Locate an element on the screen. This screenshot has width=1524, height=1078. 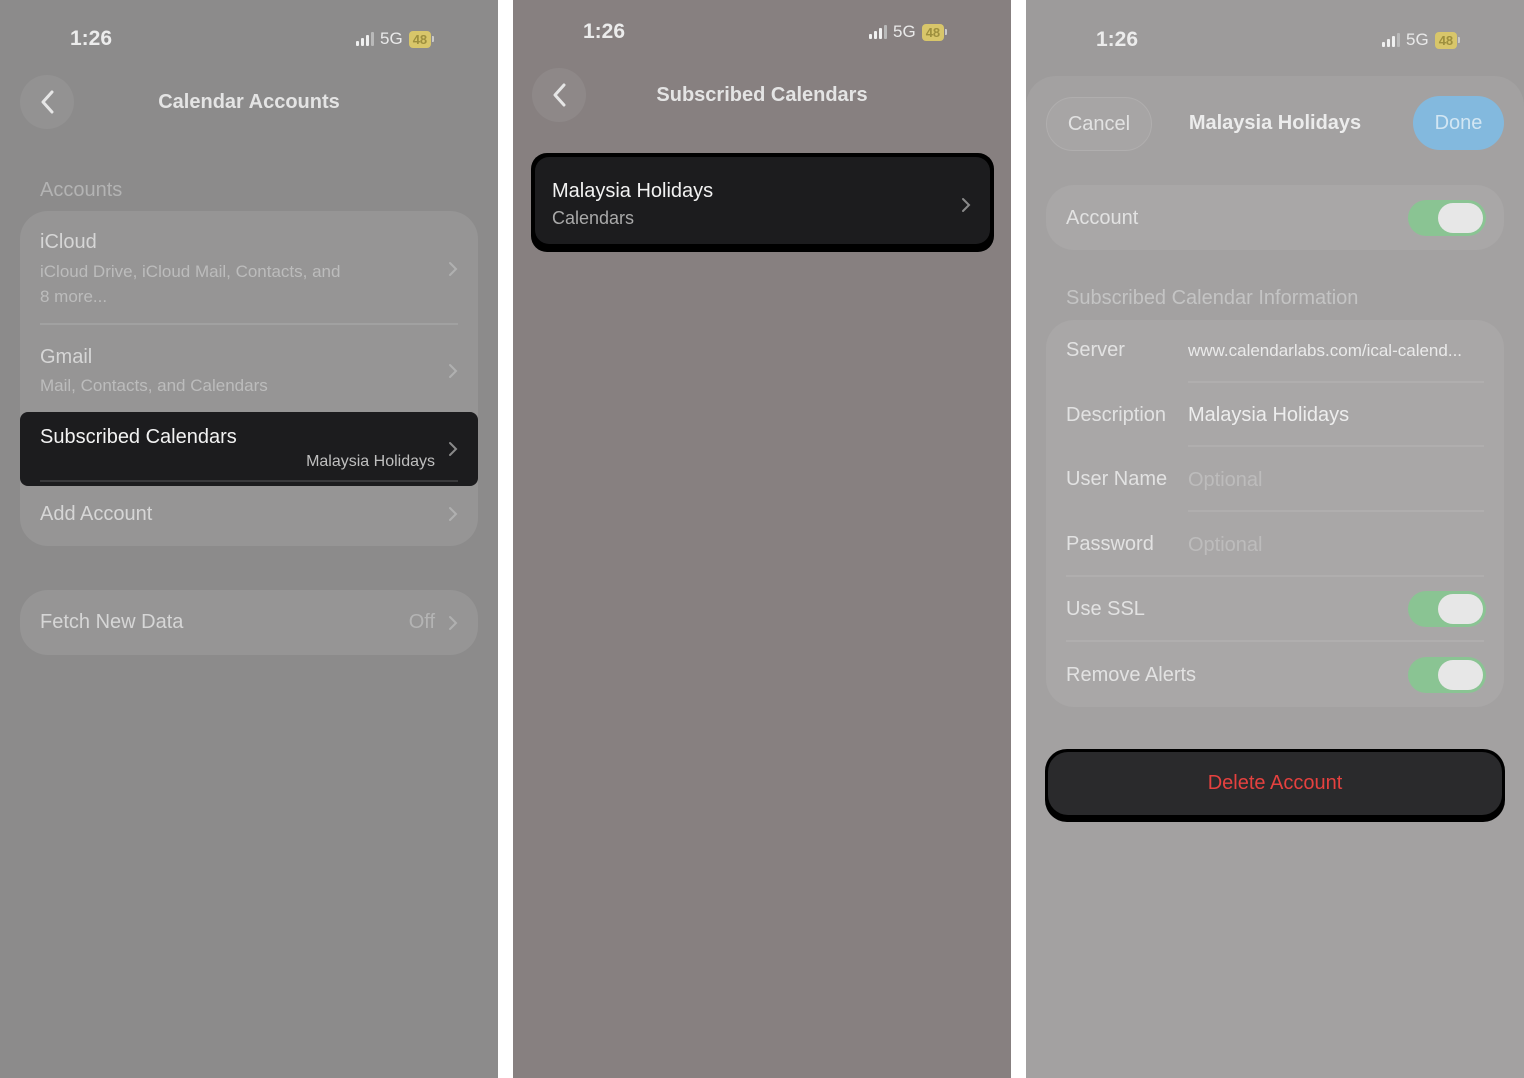
calendar-item-frame: Malaysia Holidays Calendars is located at coordinates (762, 202).